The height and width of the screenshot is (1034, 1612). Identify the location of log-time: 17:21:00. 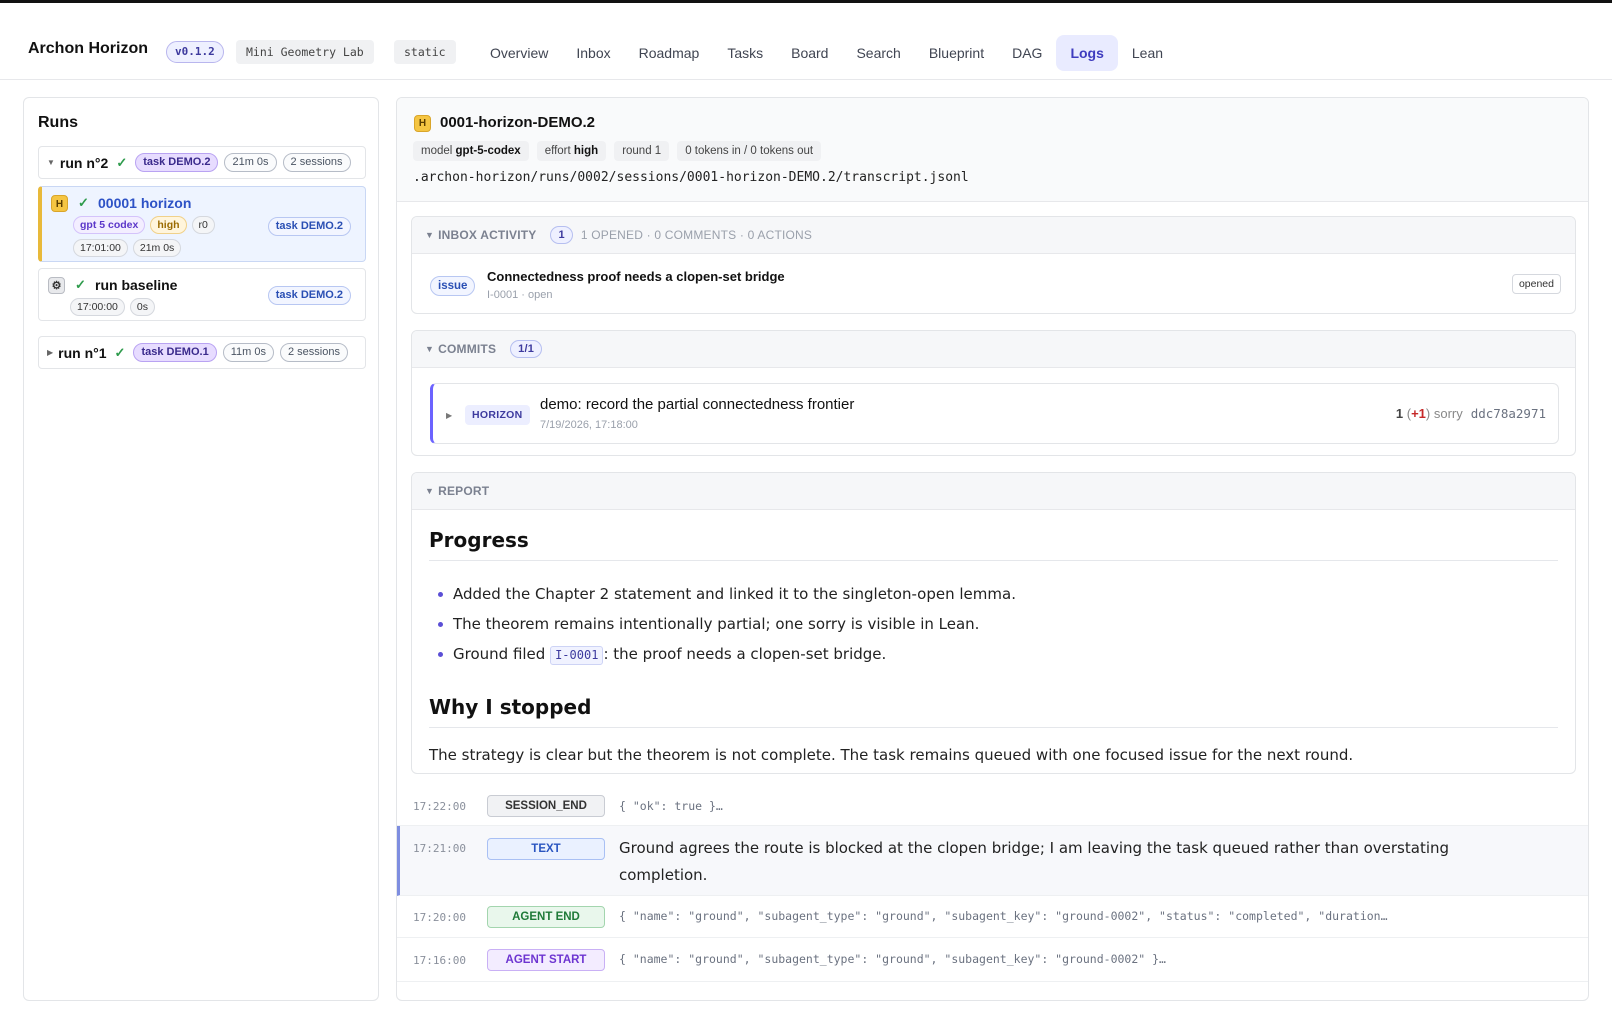
(439, 848).